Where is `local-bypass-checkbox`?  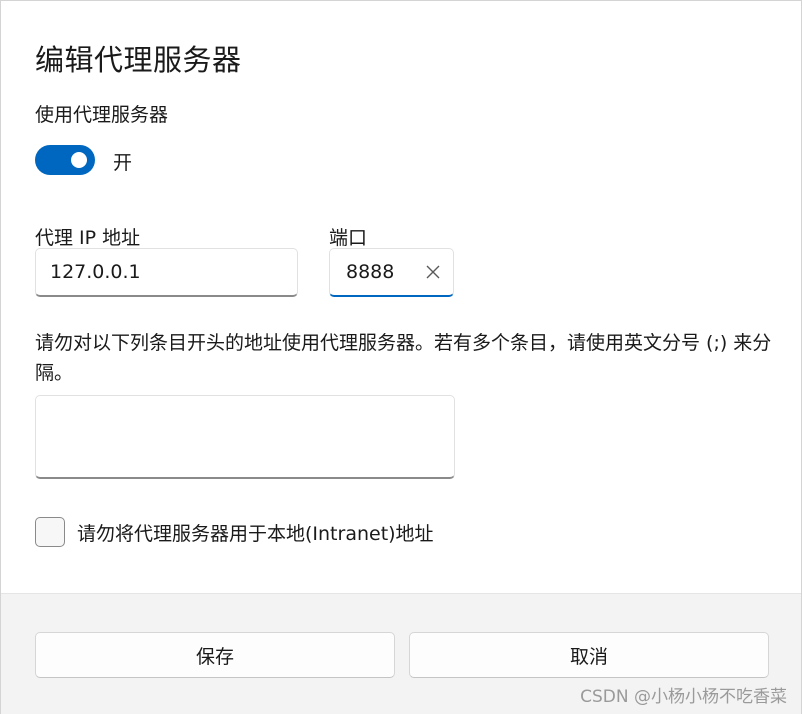 local-bypass-checkbox is located at coordinates (50, 532).